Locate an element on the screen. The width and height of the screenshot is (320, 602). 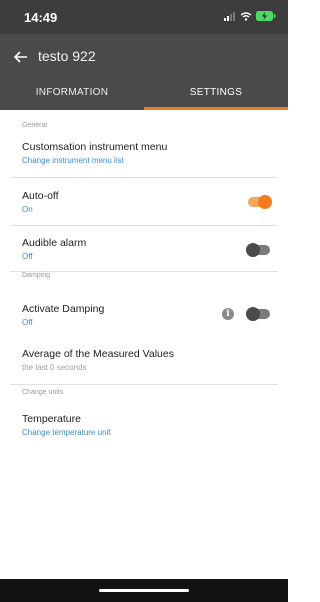
app-bar: testo 922 is located at coordinates (144, 57).